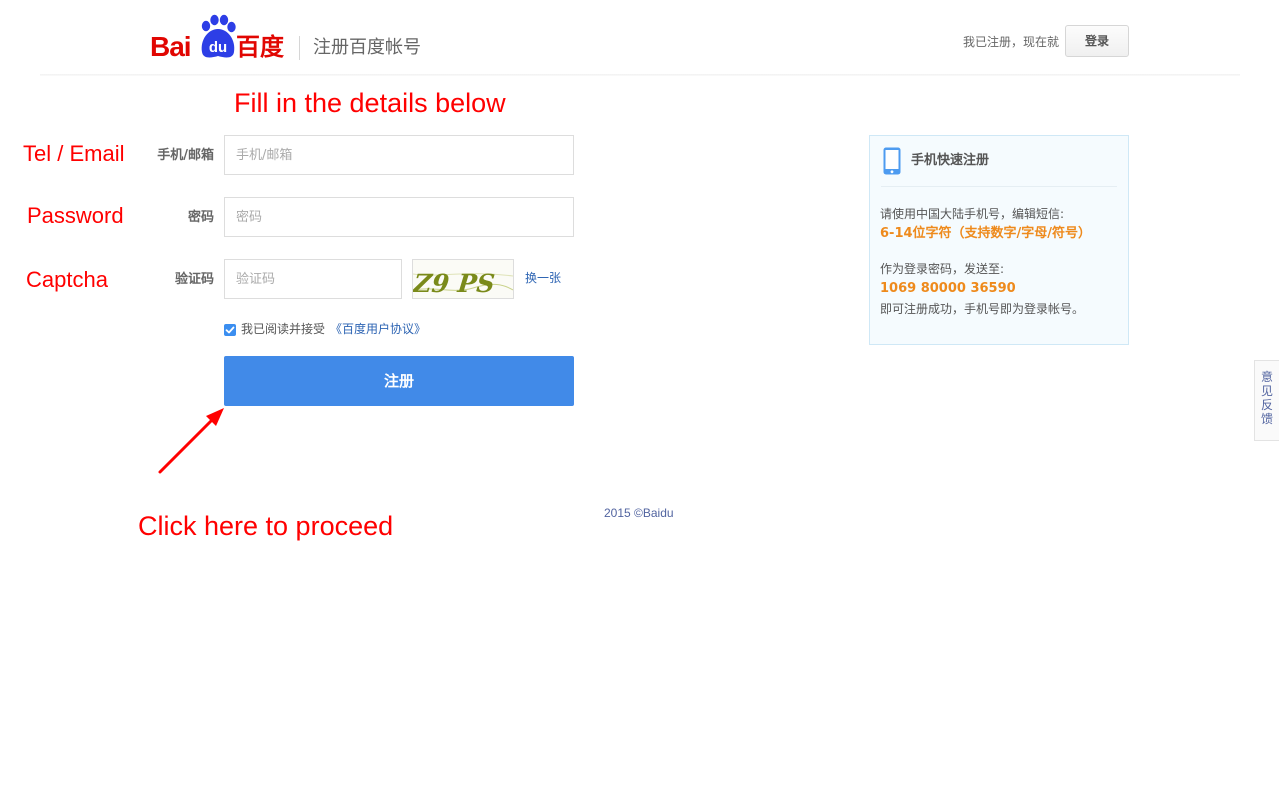  I want to click on logo-text-latin: Bai, so click(171, 46).